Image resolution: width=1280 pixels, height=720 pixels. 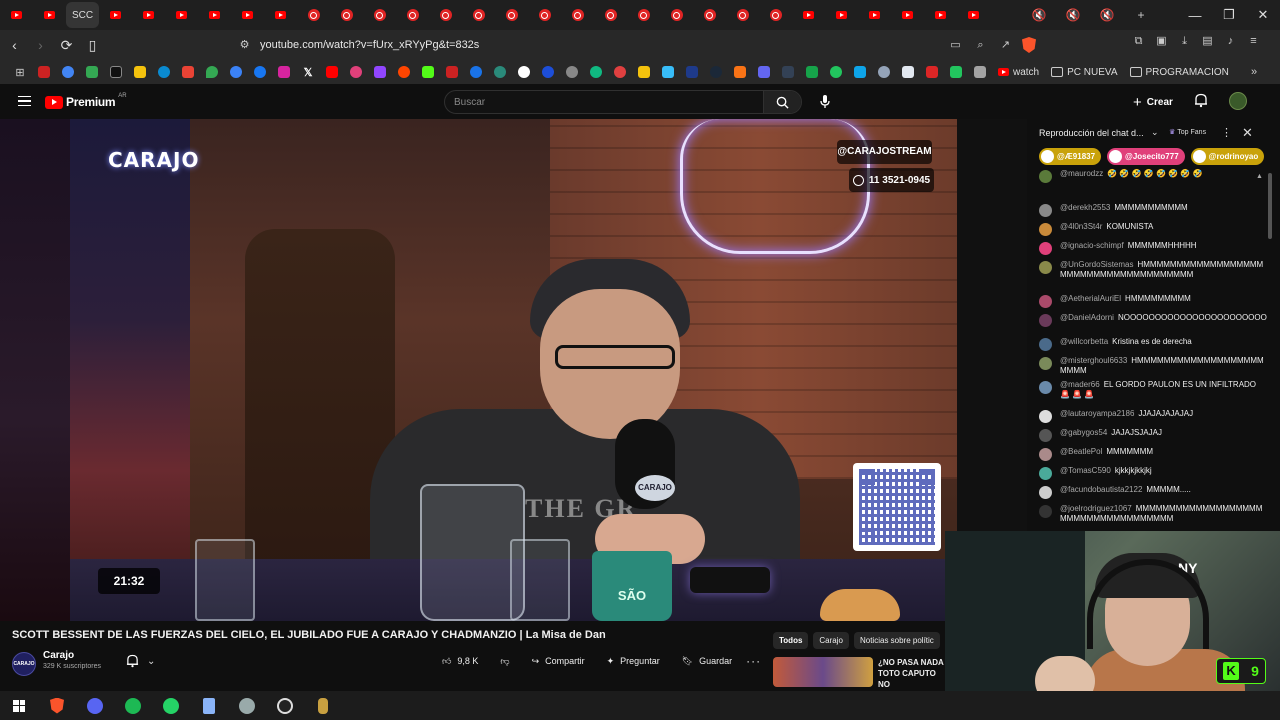 I want to click on chip-carajo: Carajo, so click(x=831, y=640).